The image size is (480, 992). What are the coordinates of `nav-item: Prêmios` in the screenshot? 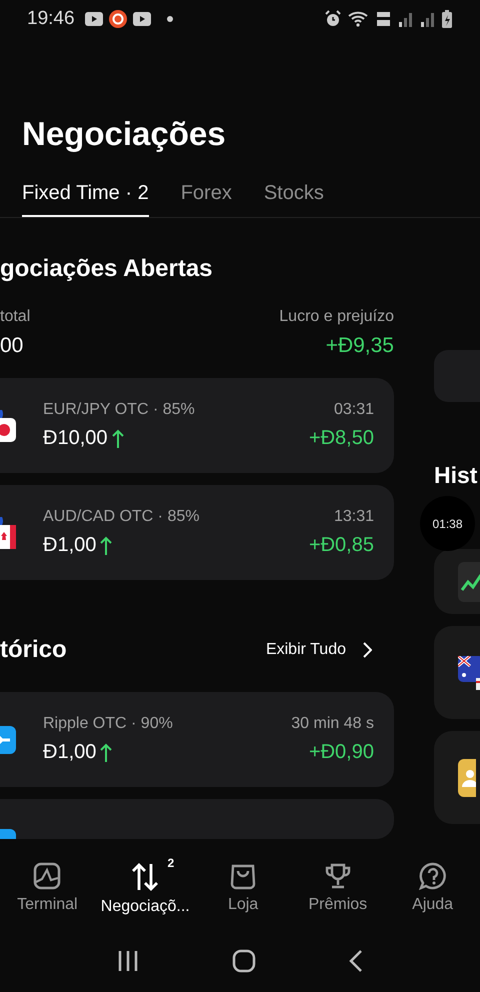 It's located at (338, 890).